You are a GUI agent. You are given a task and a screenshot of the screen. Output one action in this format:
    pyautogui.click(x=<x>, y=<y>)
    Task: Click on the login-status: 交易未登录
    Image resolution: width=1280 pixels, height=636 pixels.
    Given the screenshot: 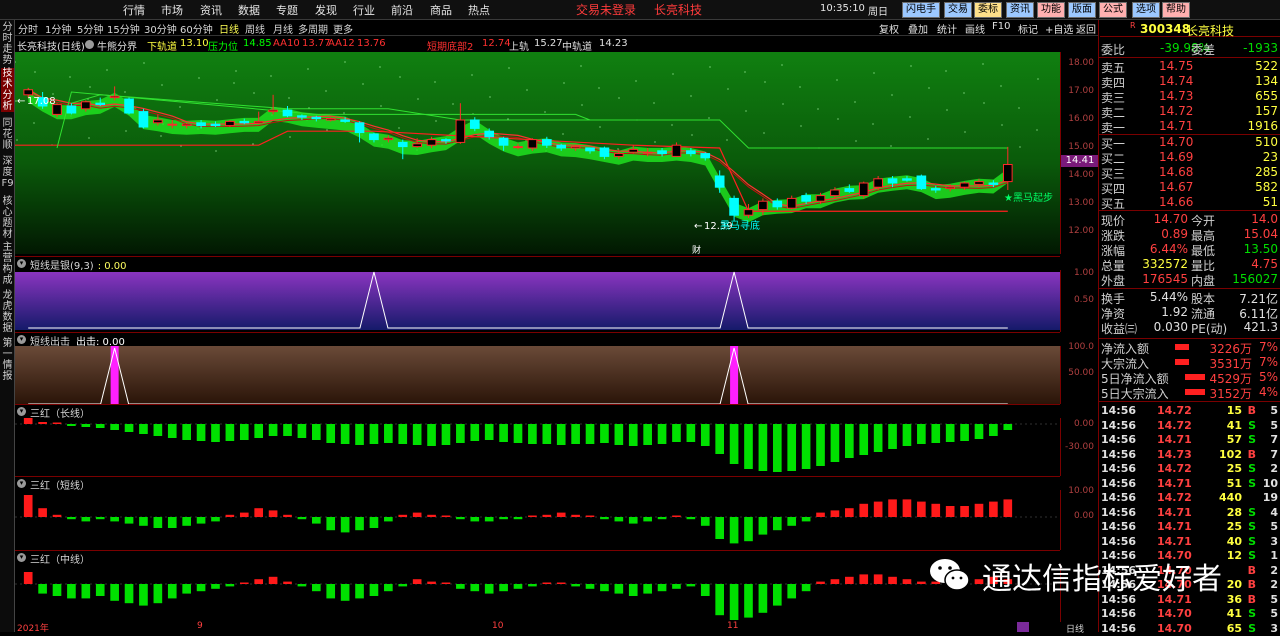 What is the action you would take?
    pyautogui.click(x=606, y=10)
    